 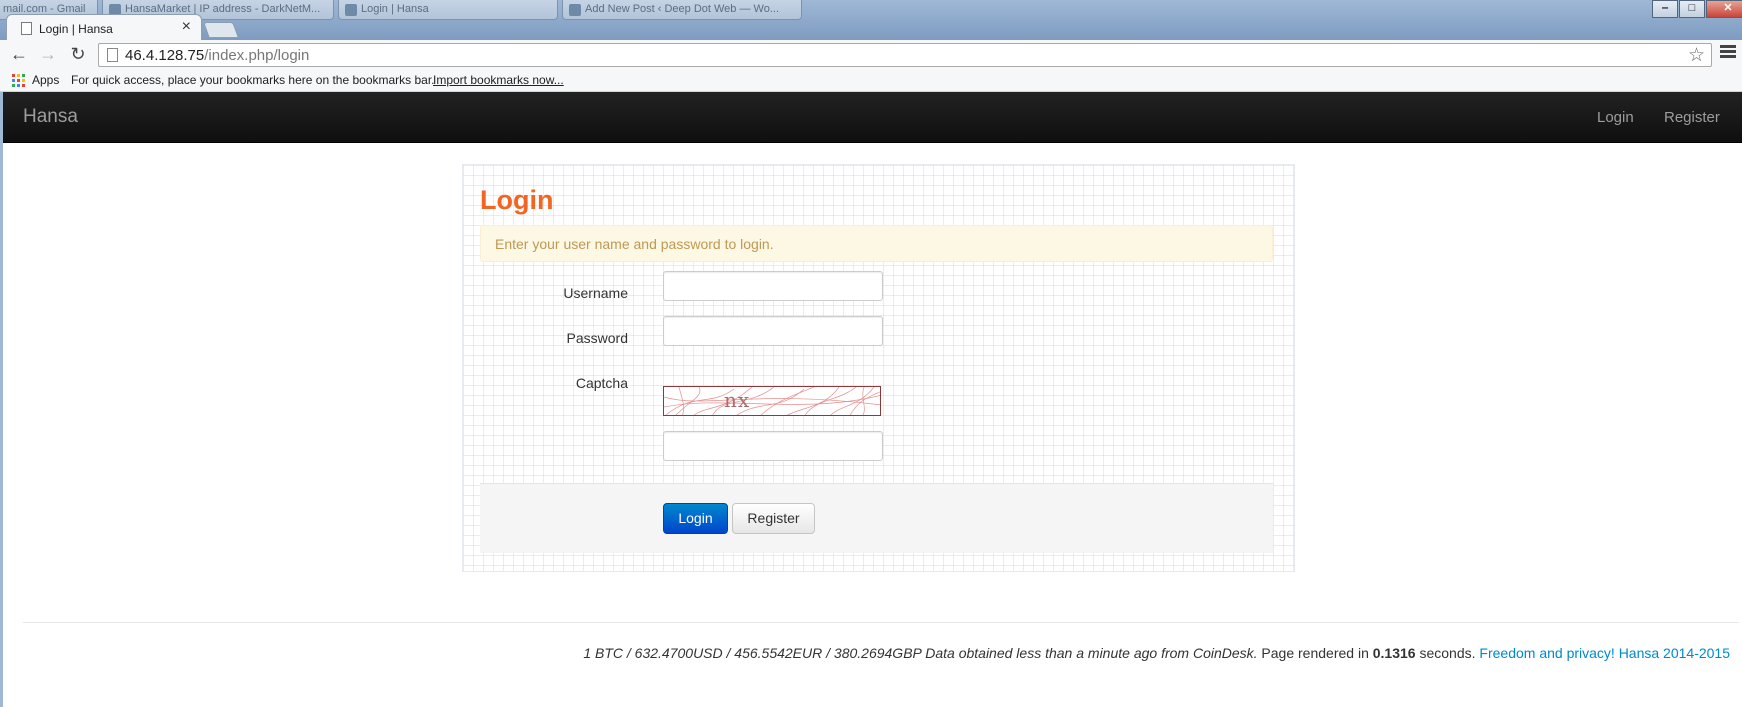 What do you see at coordinates (737, 400) in the screenshot?
I see `captcha-text: nx` at bounding box center [737, 400].